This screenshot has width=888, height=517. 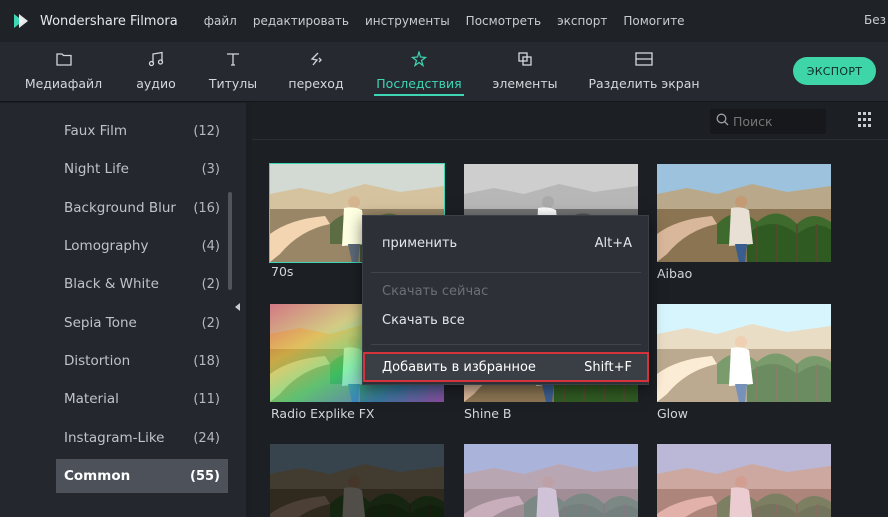 I want to click on export-button: ЭКСПОРТ, so click(x=834, y=71).